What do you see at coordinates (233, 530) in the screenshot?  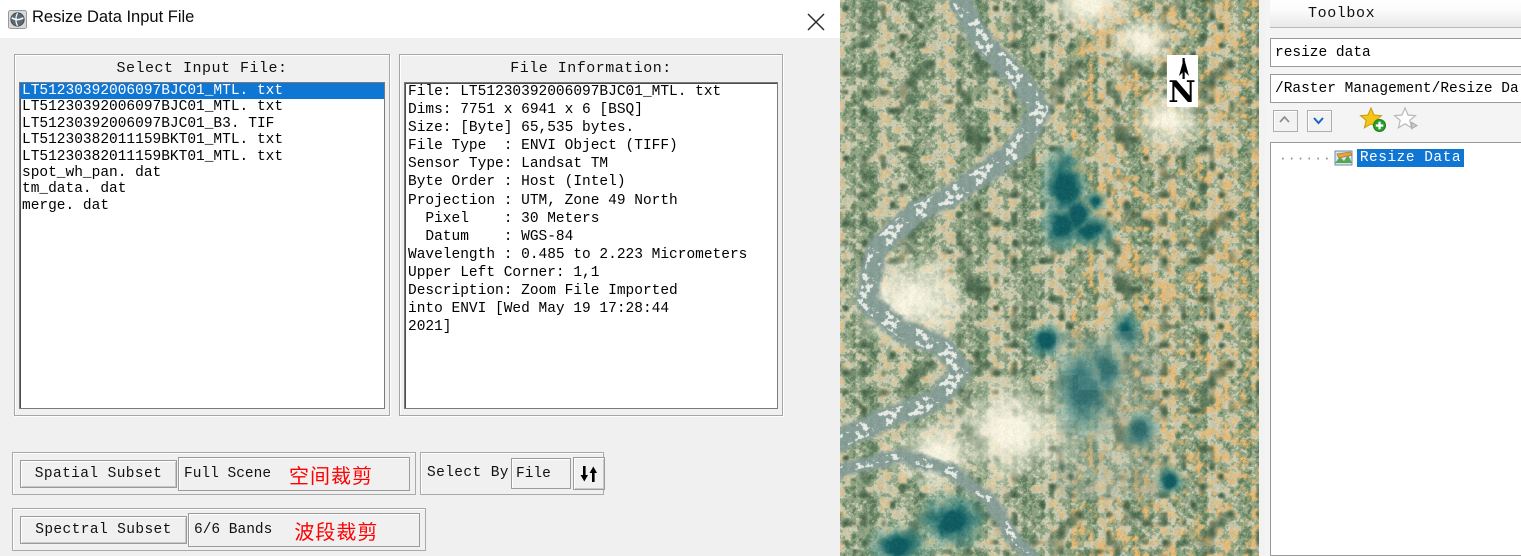 I see `spectral-subset-value: 6/6 Bands` at bounding box center [233, 530].